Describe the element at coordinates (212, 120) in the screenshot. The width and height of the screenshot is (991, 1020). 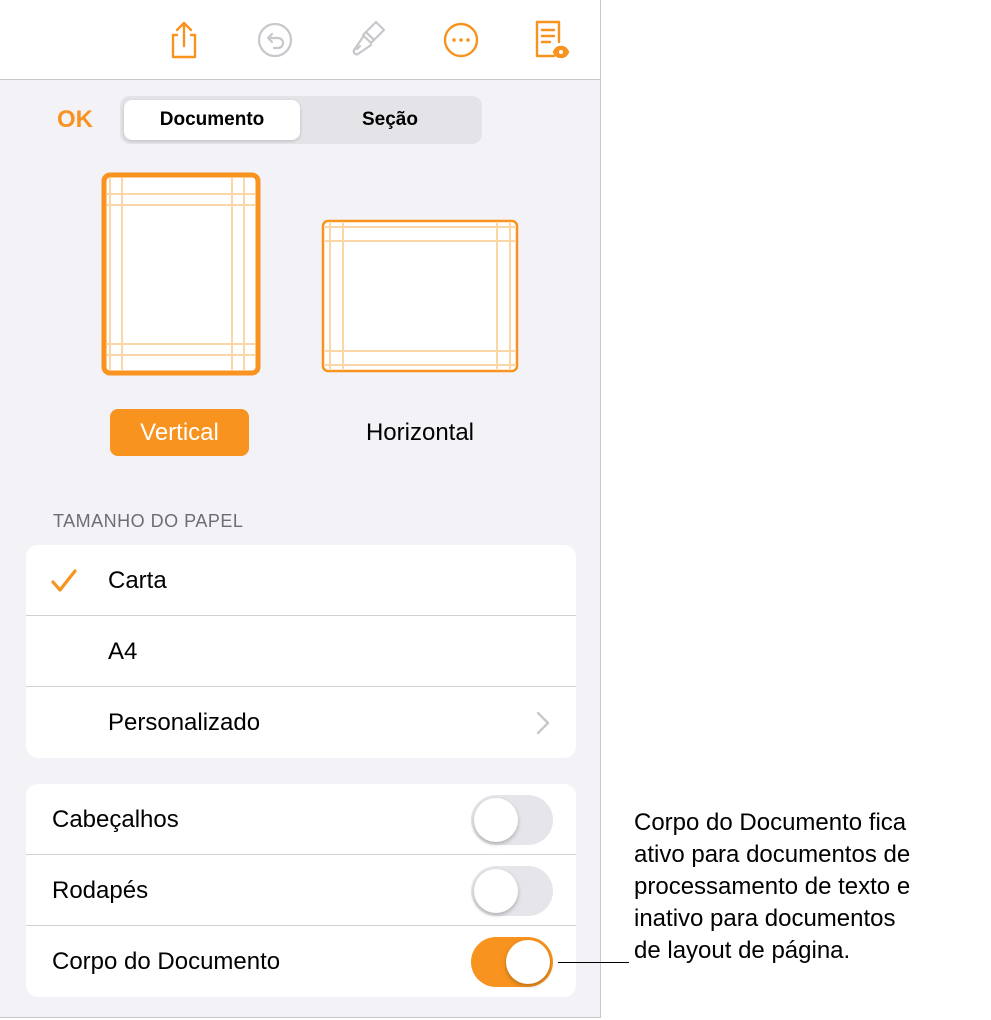
I see `tab-documento: Documento` at that location.